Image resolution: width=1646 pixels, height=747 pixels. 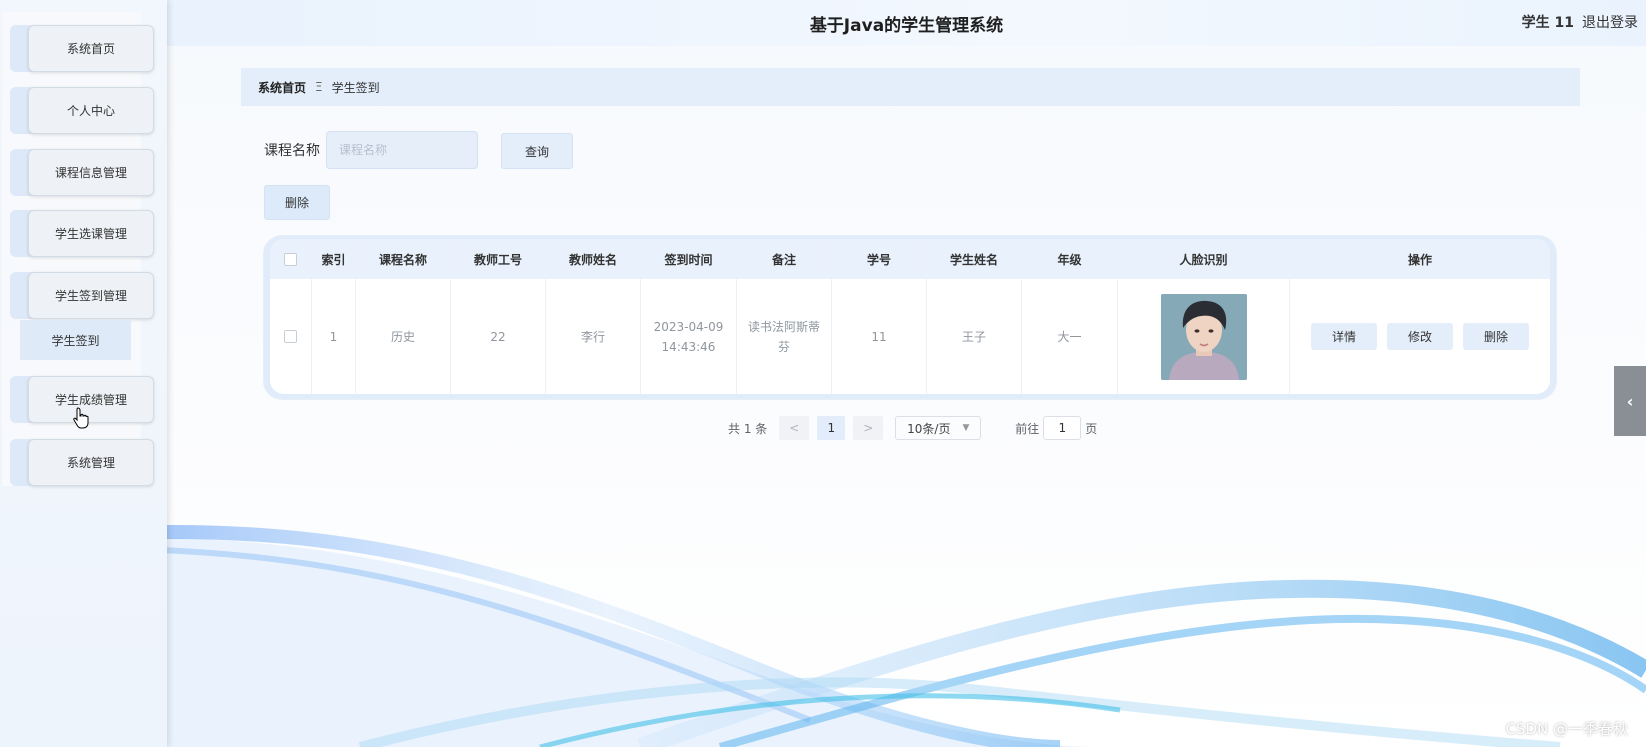 What do you see at coordinates (689, 336) in the screenshot?
I see `cell-time: 2023-04-09 14:43:46` at bounding box center [689, 336].